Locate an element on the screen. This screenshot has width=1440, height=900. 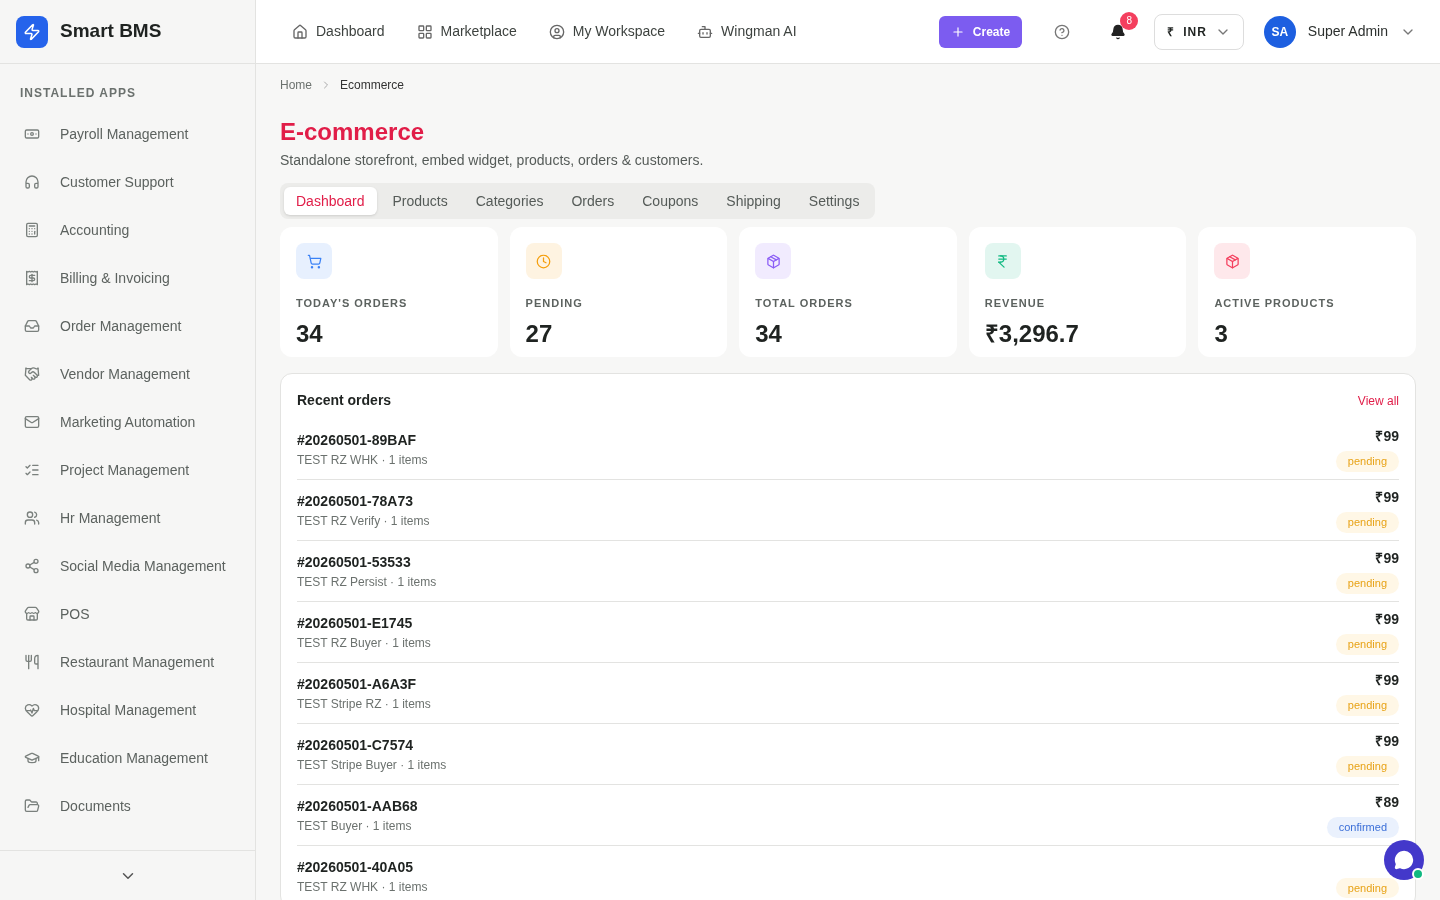
stat-value: 3 is located at coordinates (1221, 333).